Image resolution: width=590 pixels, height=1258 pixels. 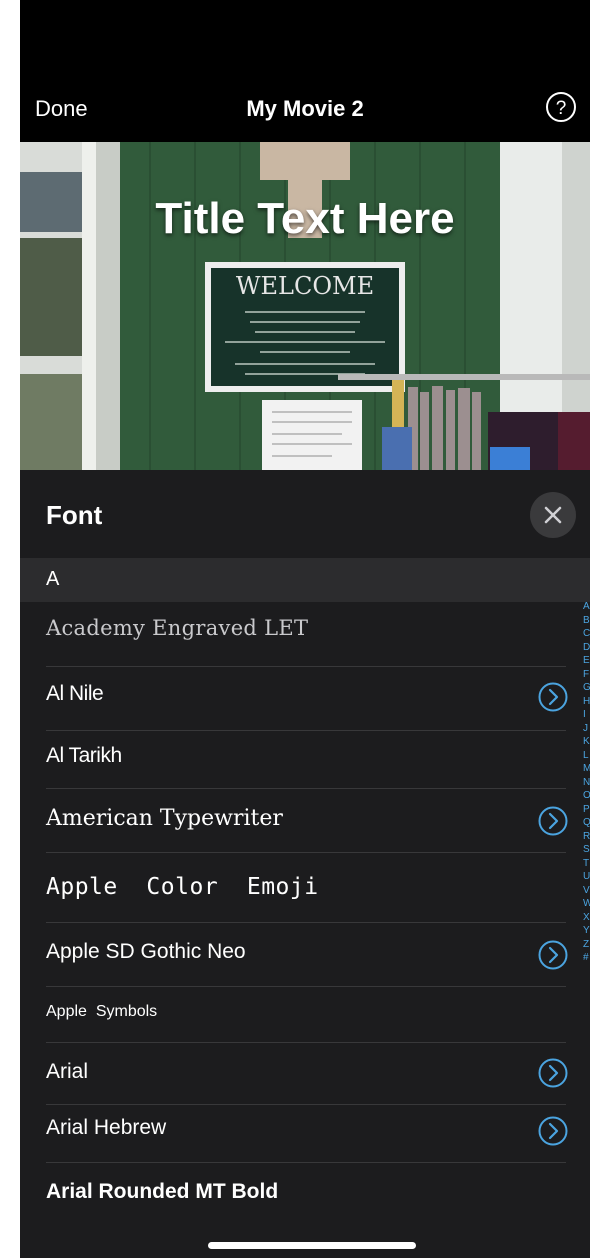 What do you see at coordinates (586, 661) in the screenshot?
I see `index-letter: E` at bounding box center [586, 661].